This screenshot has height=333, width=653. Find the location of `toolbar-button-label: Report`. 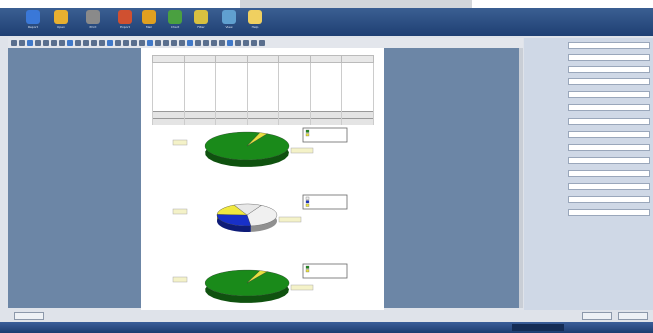

toolbar-button-label: Report is located at coordinates (33, 27).